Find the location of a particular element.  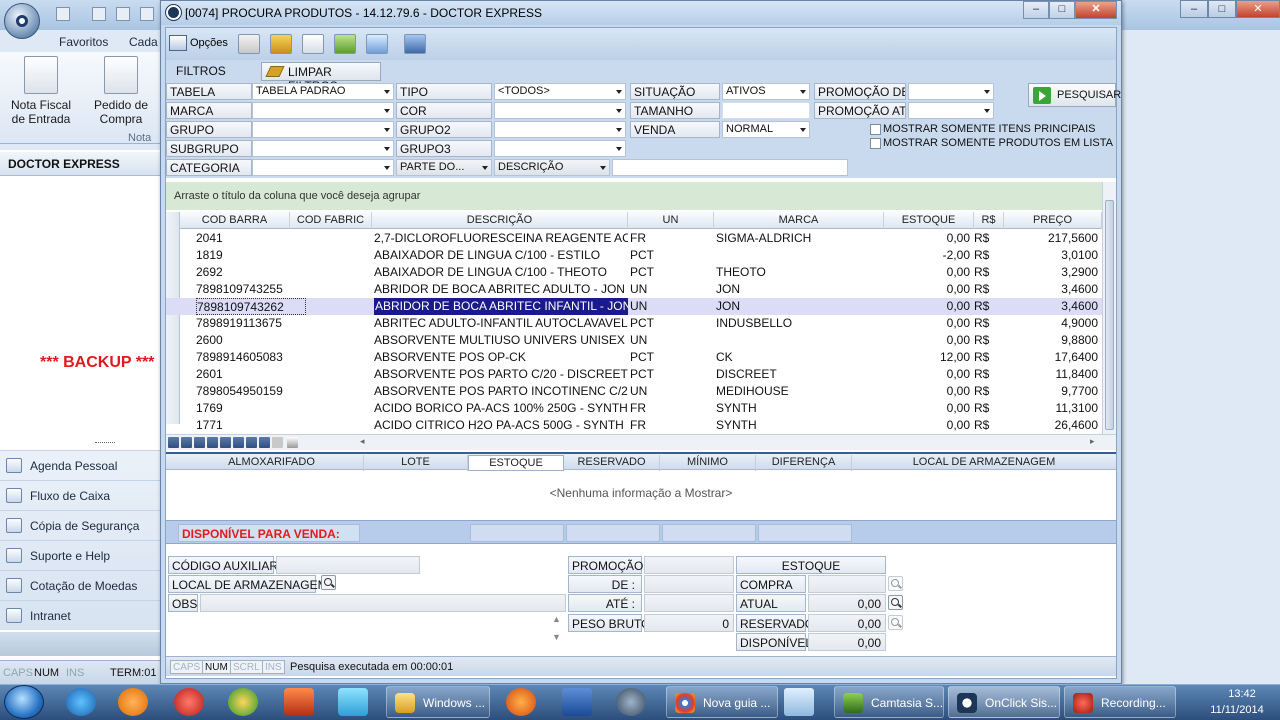

word-icon is located at coordinates (577, 702).